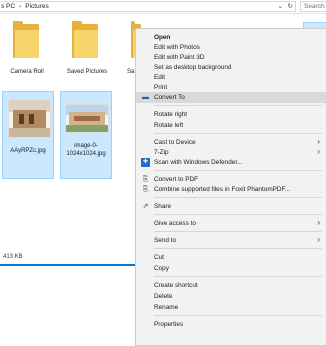  I want to click on menu-item-cut: Cut, so click(231, 257).